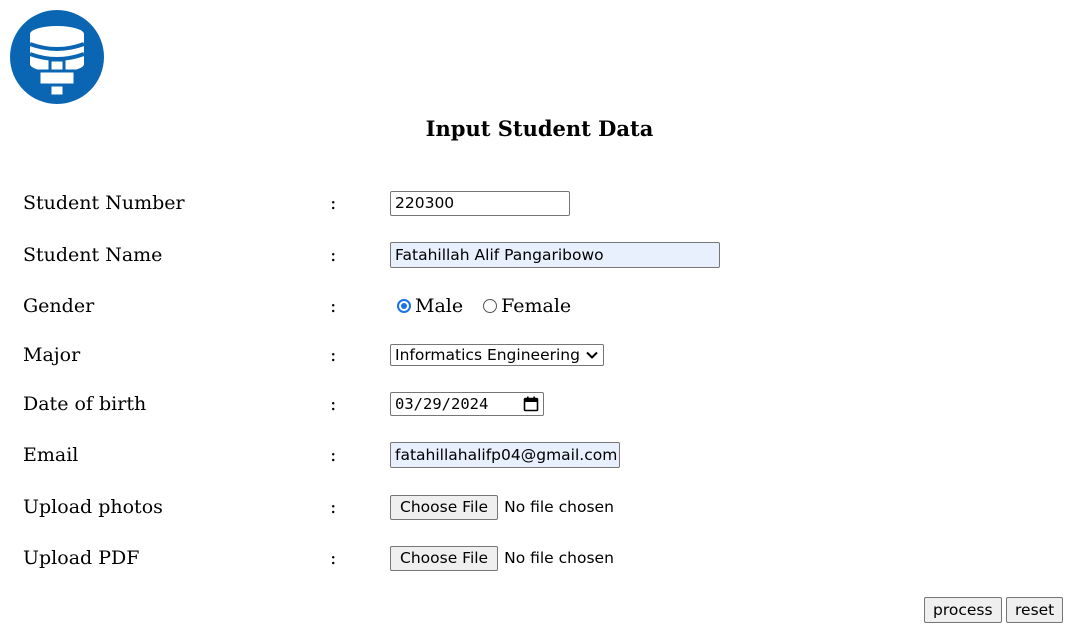 The image size is (1079, 640). I want to click on email-value: fatahillahalifp04@gmail.com, so click(506, 455).